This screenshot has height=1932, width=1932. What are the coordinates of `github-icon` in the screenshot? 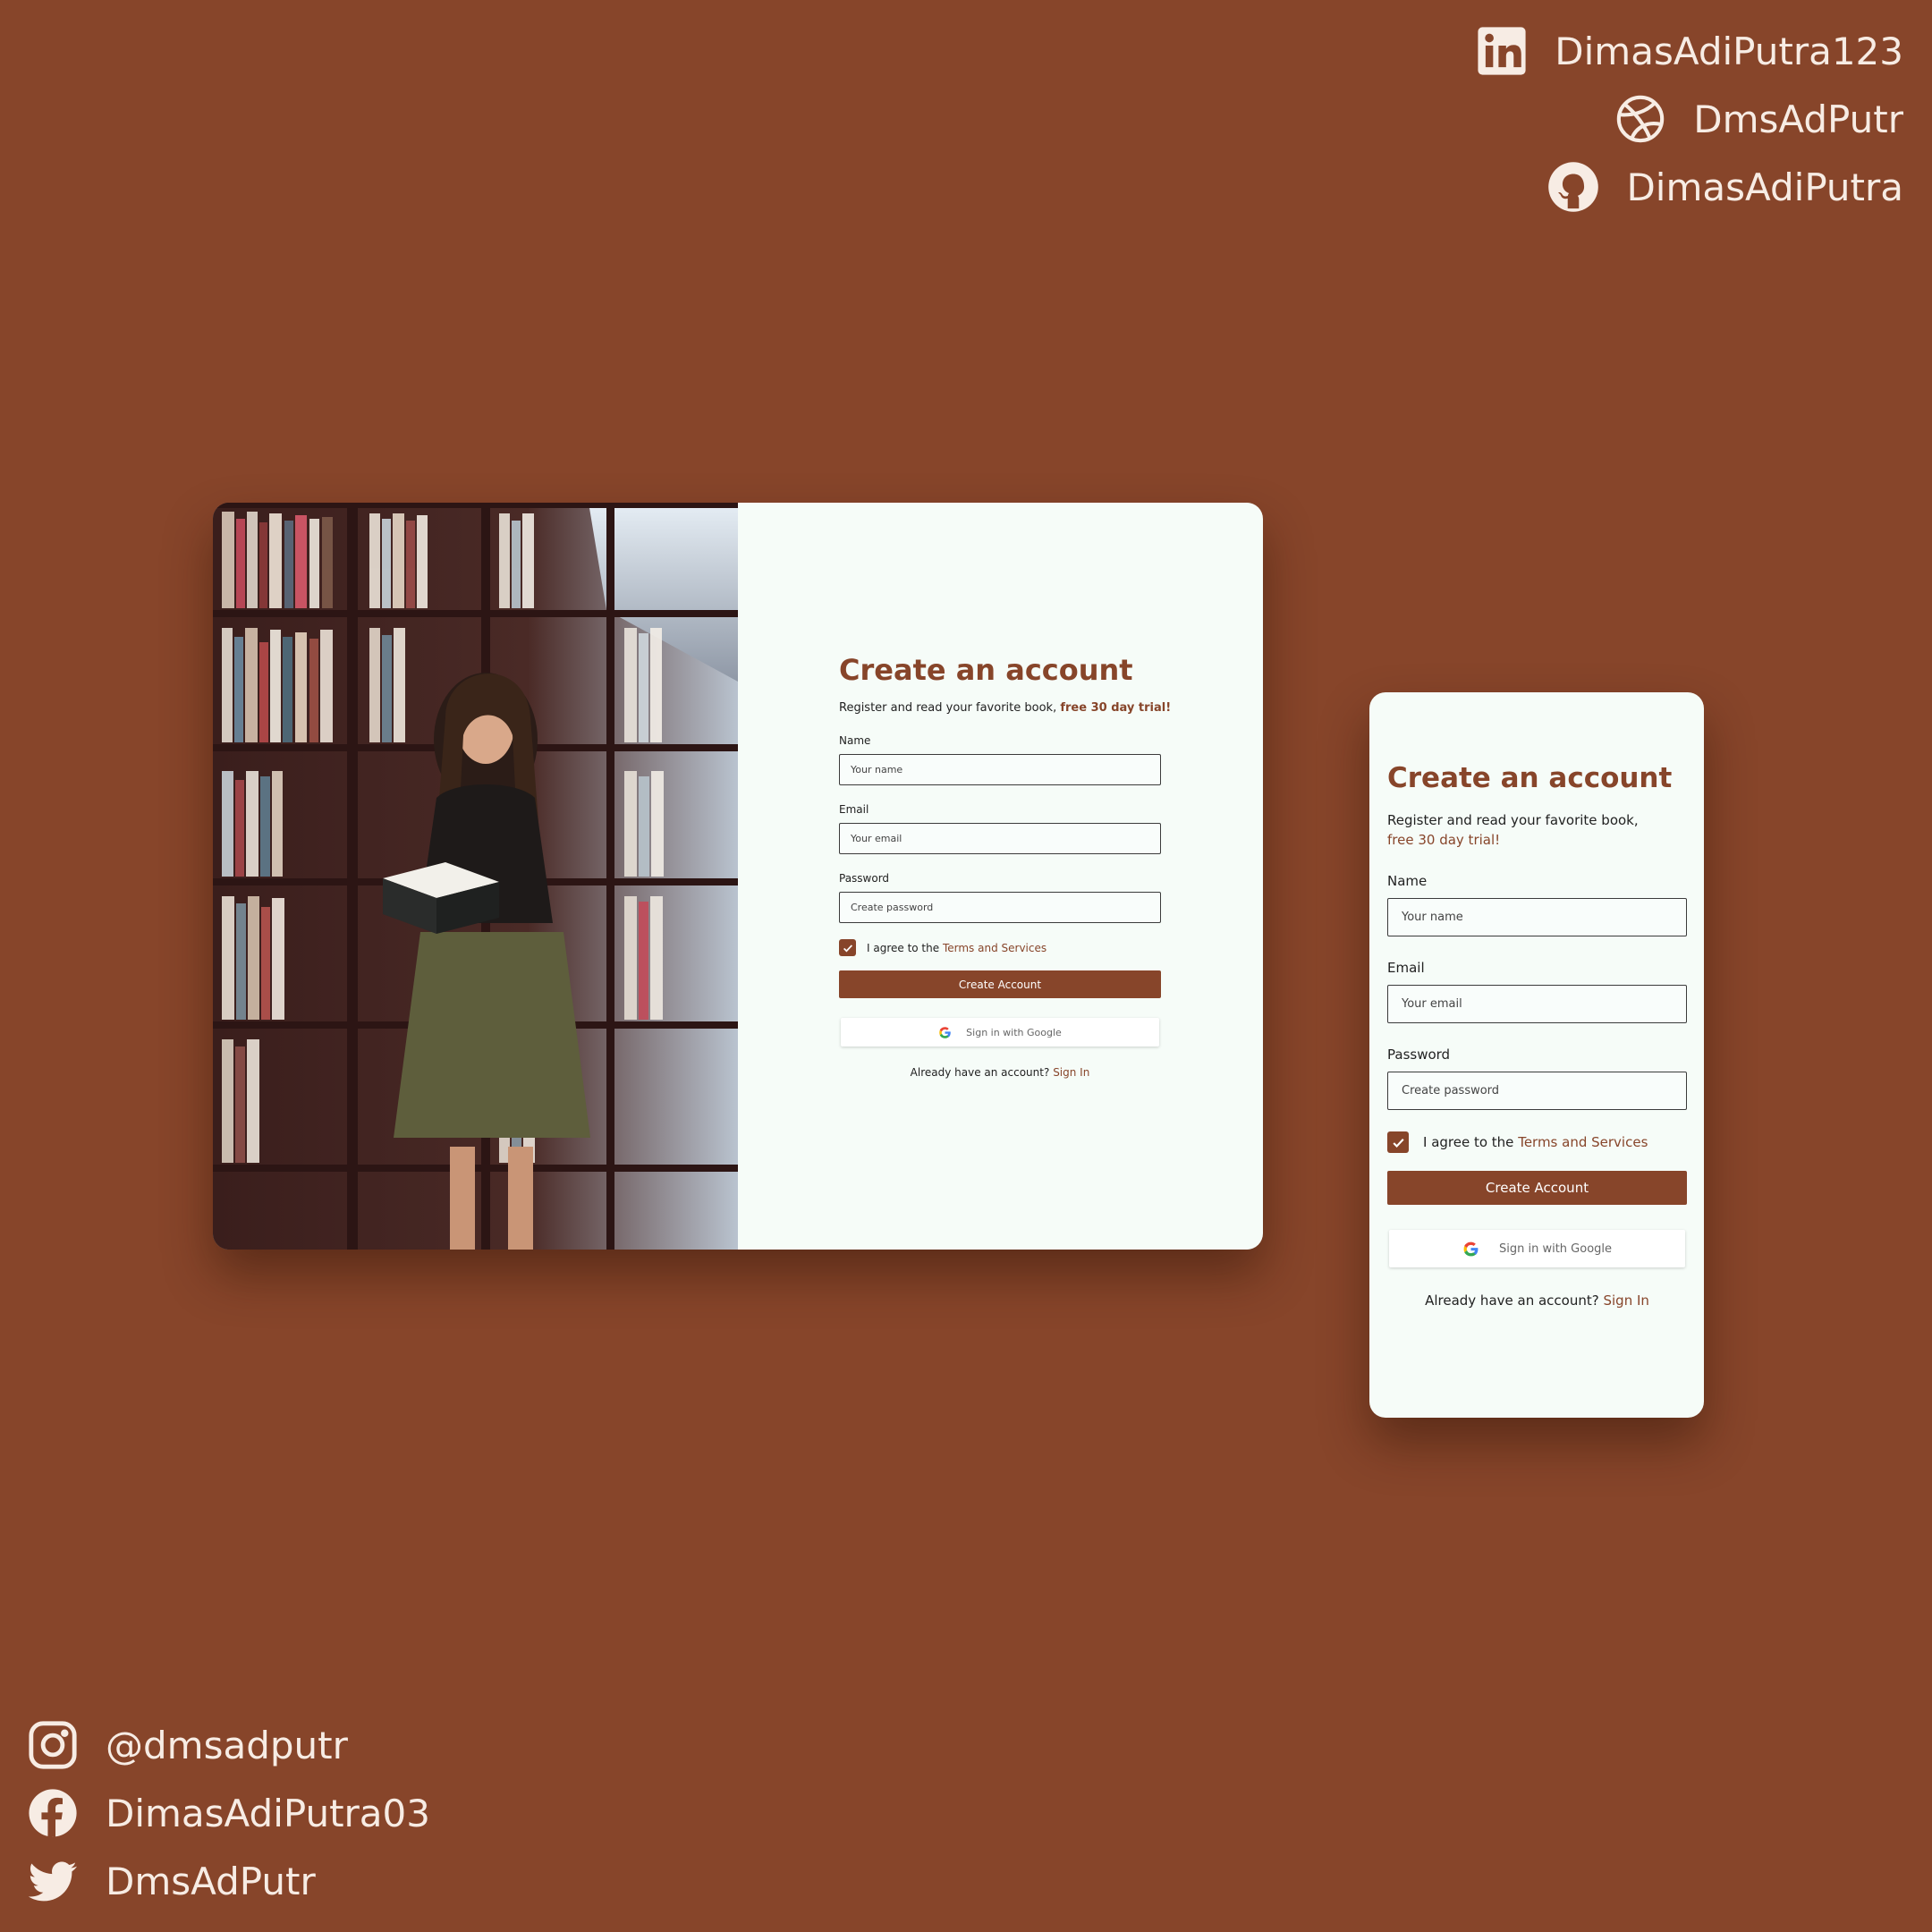 It's located at (1573, 187).